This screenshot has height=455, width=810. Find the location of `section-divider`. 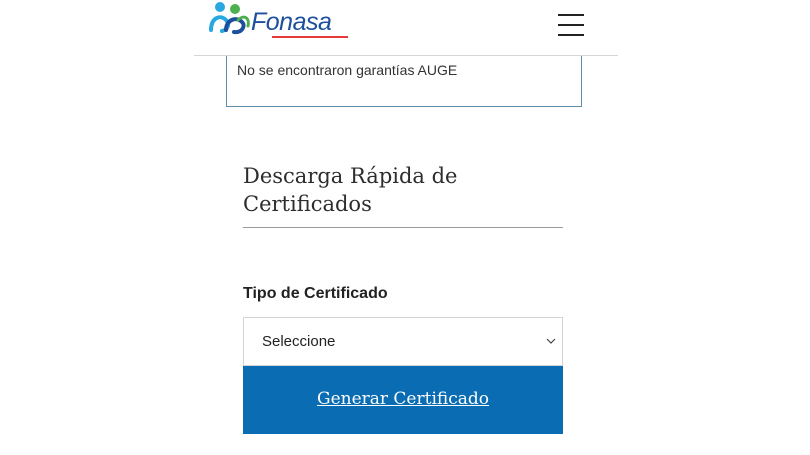

section-divider is located at coordinates (403, 227).